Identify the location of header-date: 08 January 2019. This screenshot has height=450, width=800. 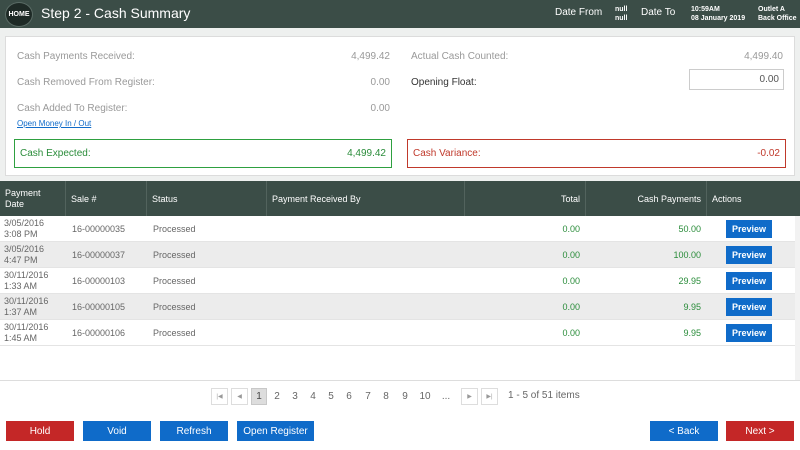
(718, 18).